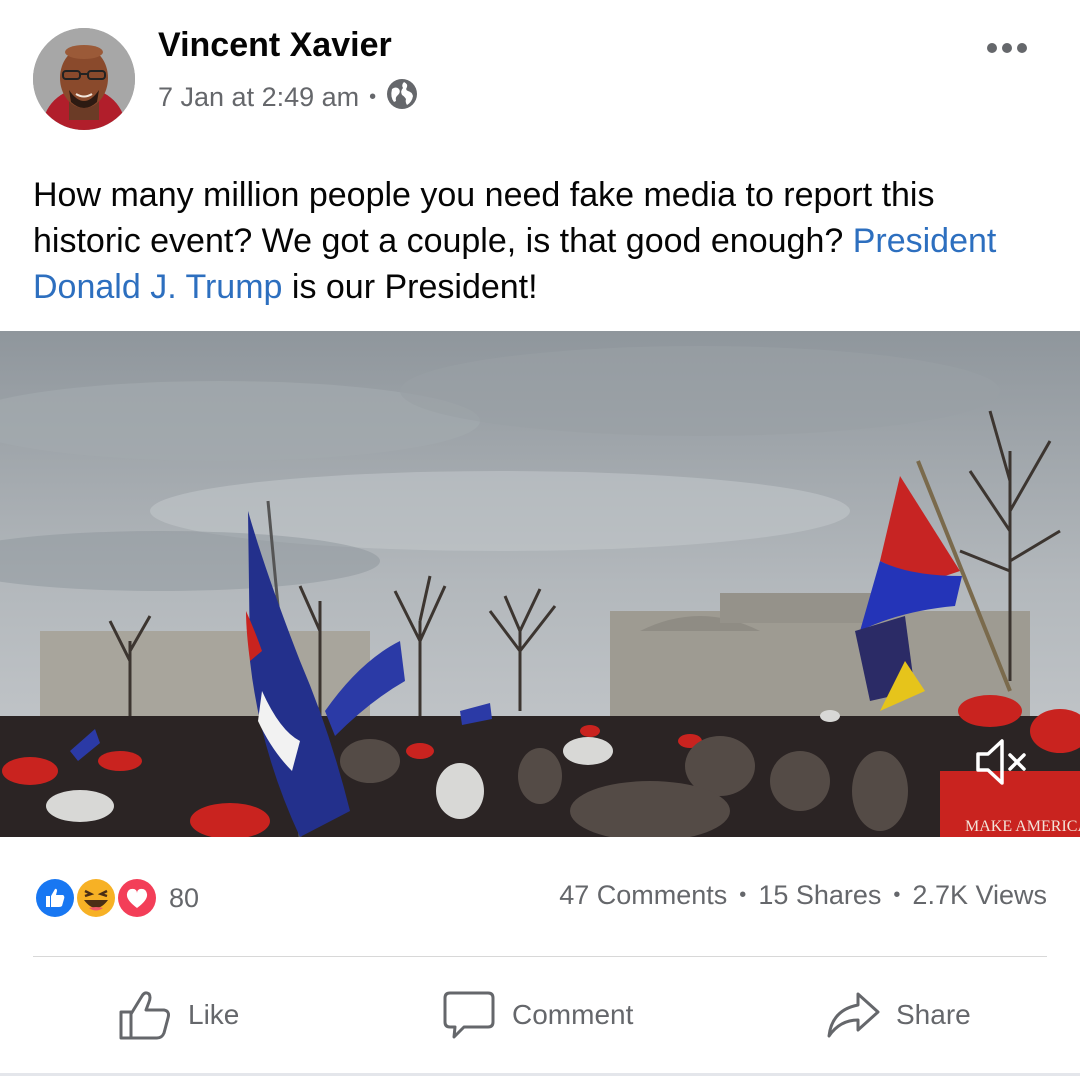  I want to click on reactions-summary: 80, so click(116, 898).